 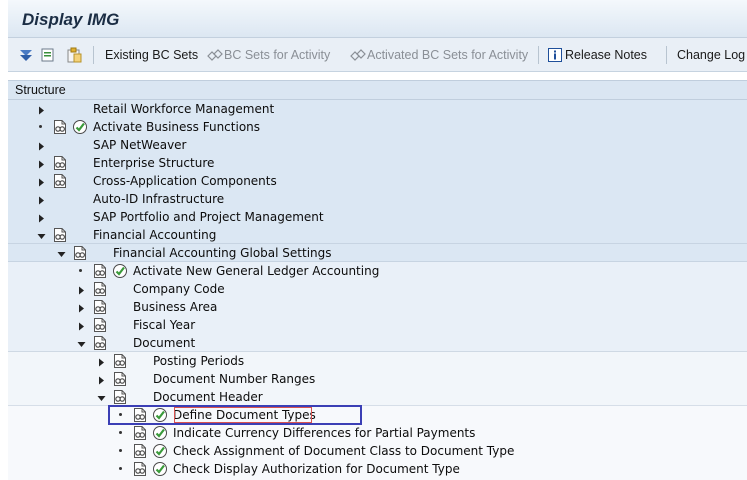 I want to click on paste-button, so click(x=74, y=55).